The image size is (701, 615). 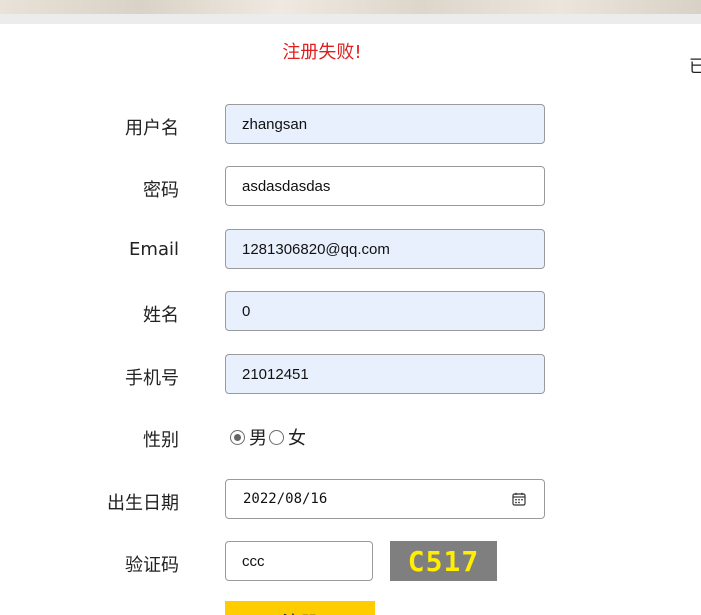 What do you see at coordinates (443, 561) in the screenshot?
I see `captcha-image: C517` at bounding box center [443, 561].